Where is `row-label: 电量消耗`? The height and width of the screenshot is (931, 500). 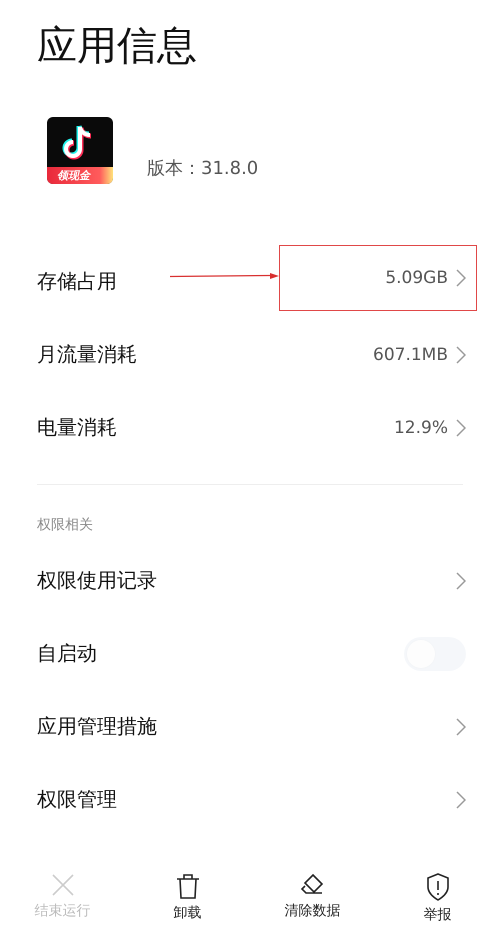
row-label: 电量消耗 is located at coordinates (77, 427).